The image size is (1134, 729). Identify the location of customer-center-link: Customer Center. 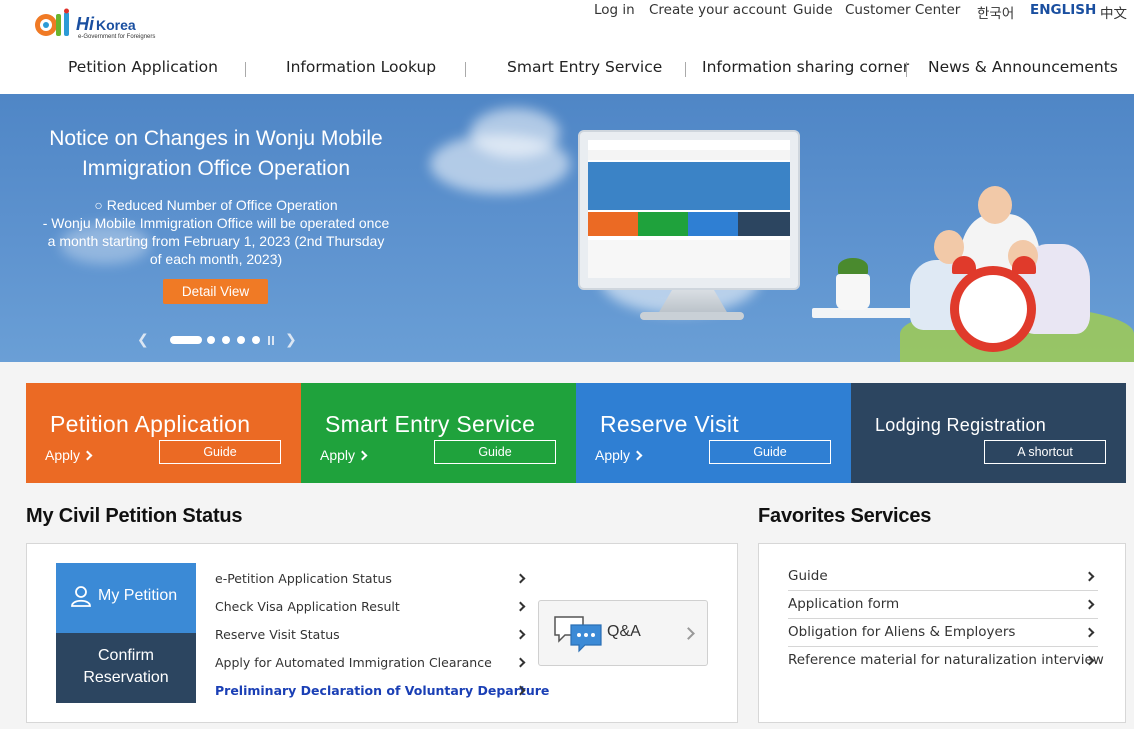
(902, 10).